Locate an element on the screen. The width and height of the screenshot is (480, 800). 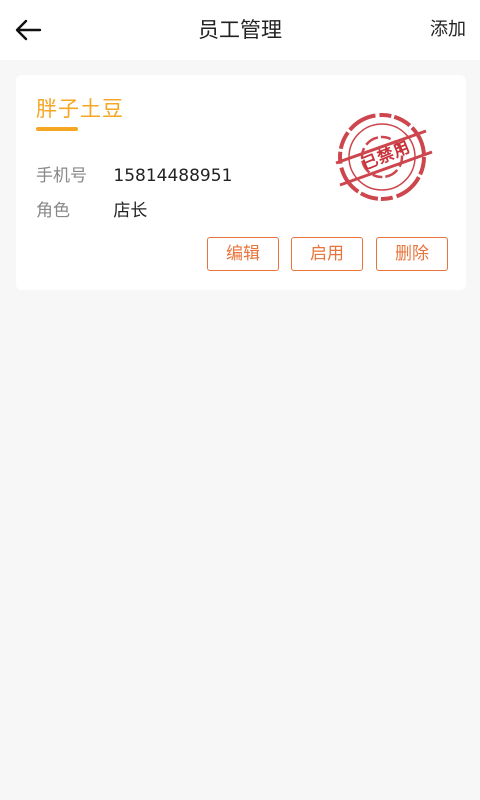
phone-row: 手机号 15814488951 is located at coordinates (134, 173).